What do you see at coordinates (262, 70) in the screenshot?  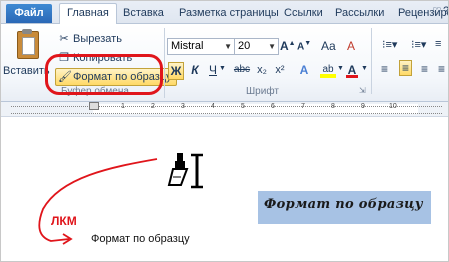 I see `subscript-button: x₂` at bounding box center [262, 70].